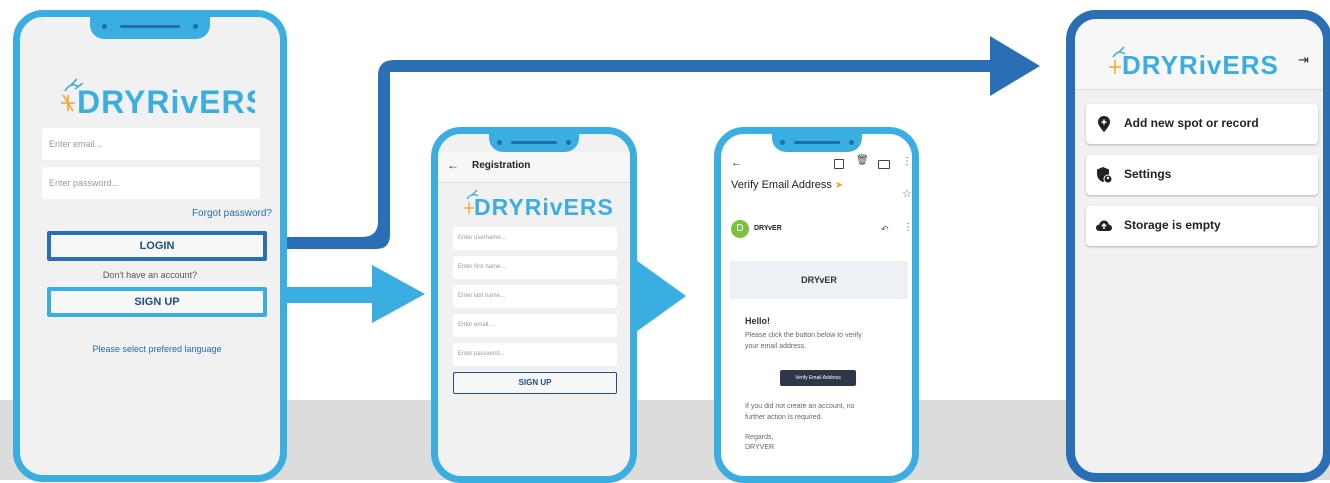  I want to click on settings-menu-item: Settings, so click(1202, 175).